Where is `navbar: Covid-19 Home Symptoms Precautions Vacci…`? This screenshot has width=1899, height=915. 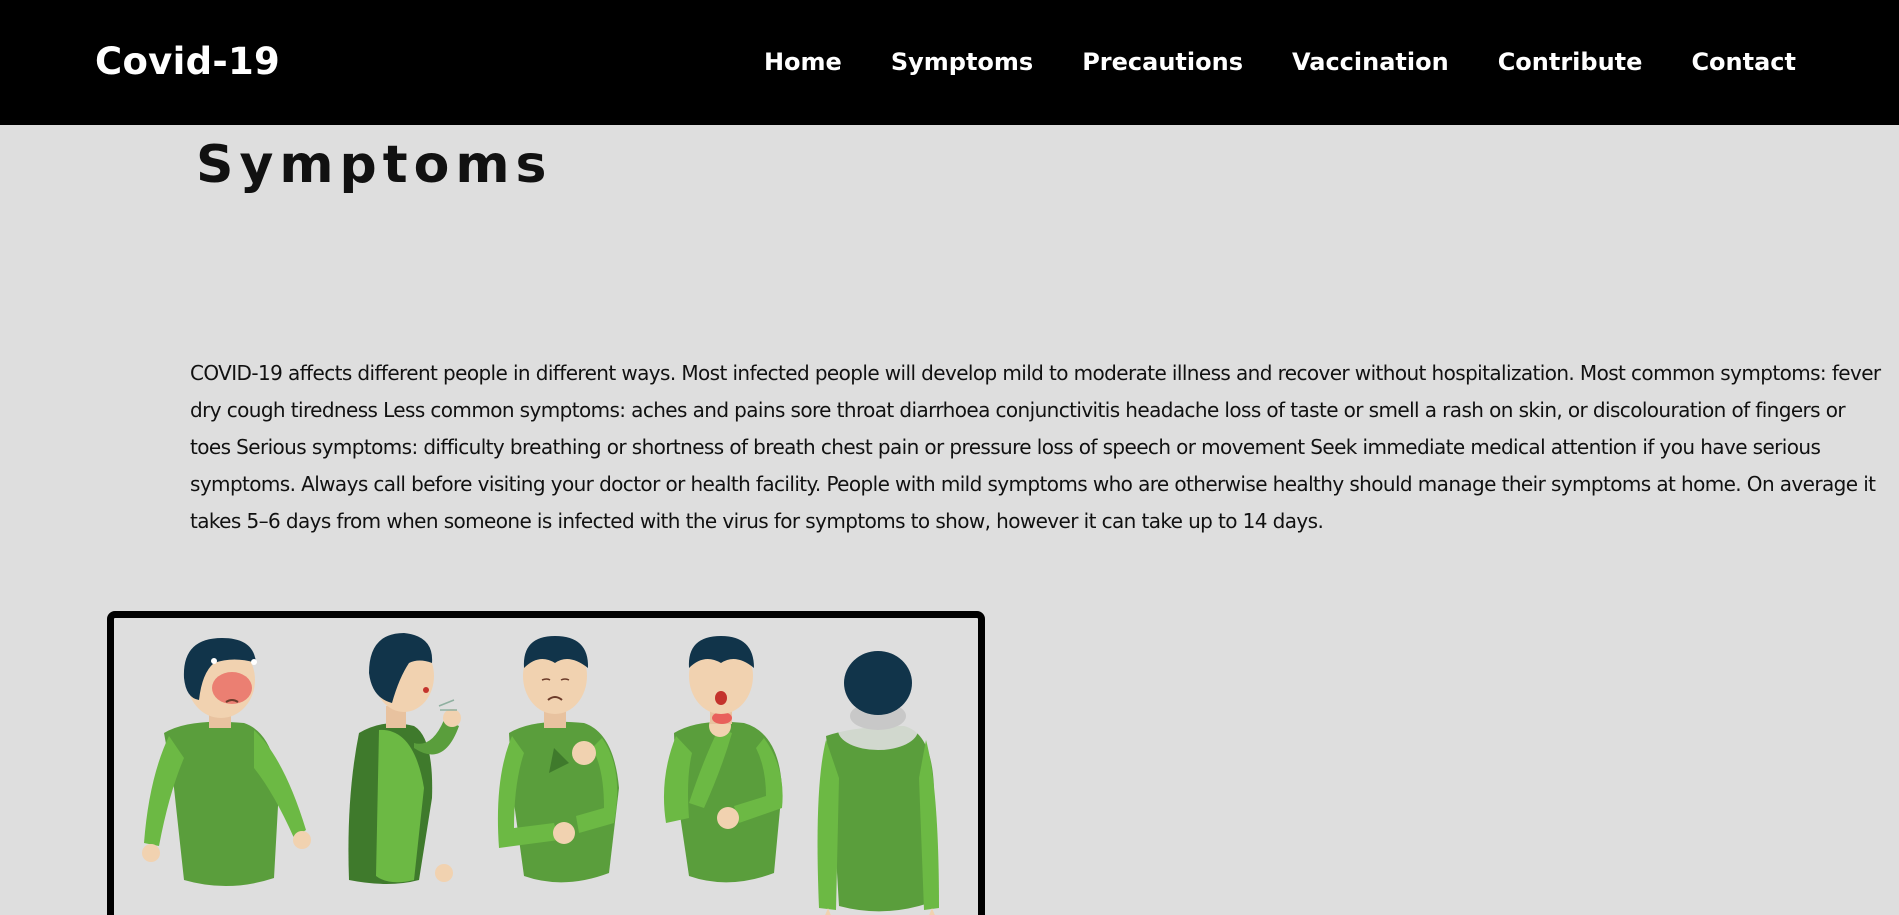
navbar: Covid-19 Home Symptoms Precautions Vacci… is located at coordinates (949, 62).